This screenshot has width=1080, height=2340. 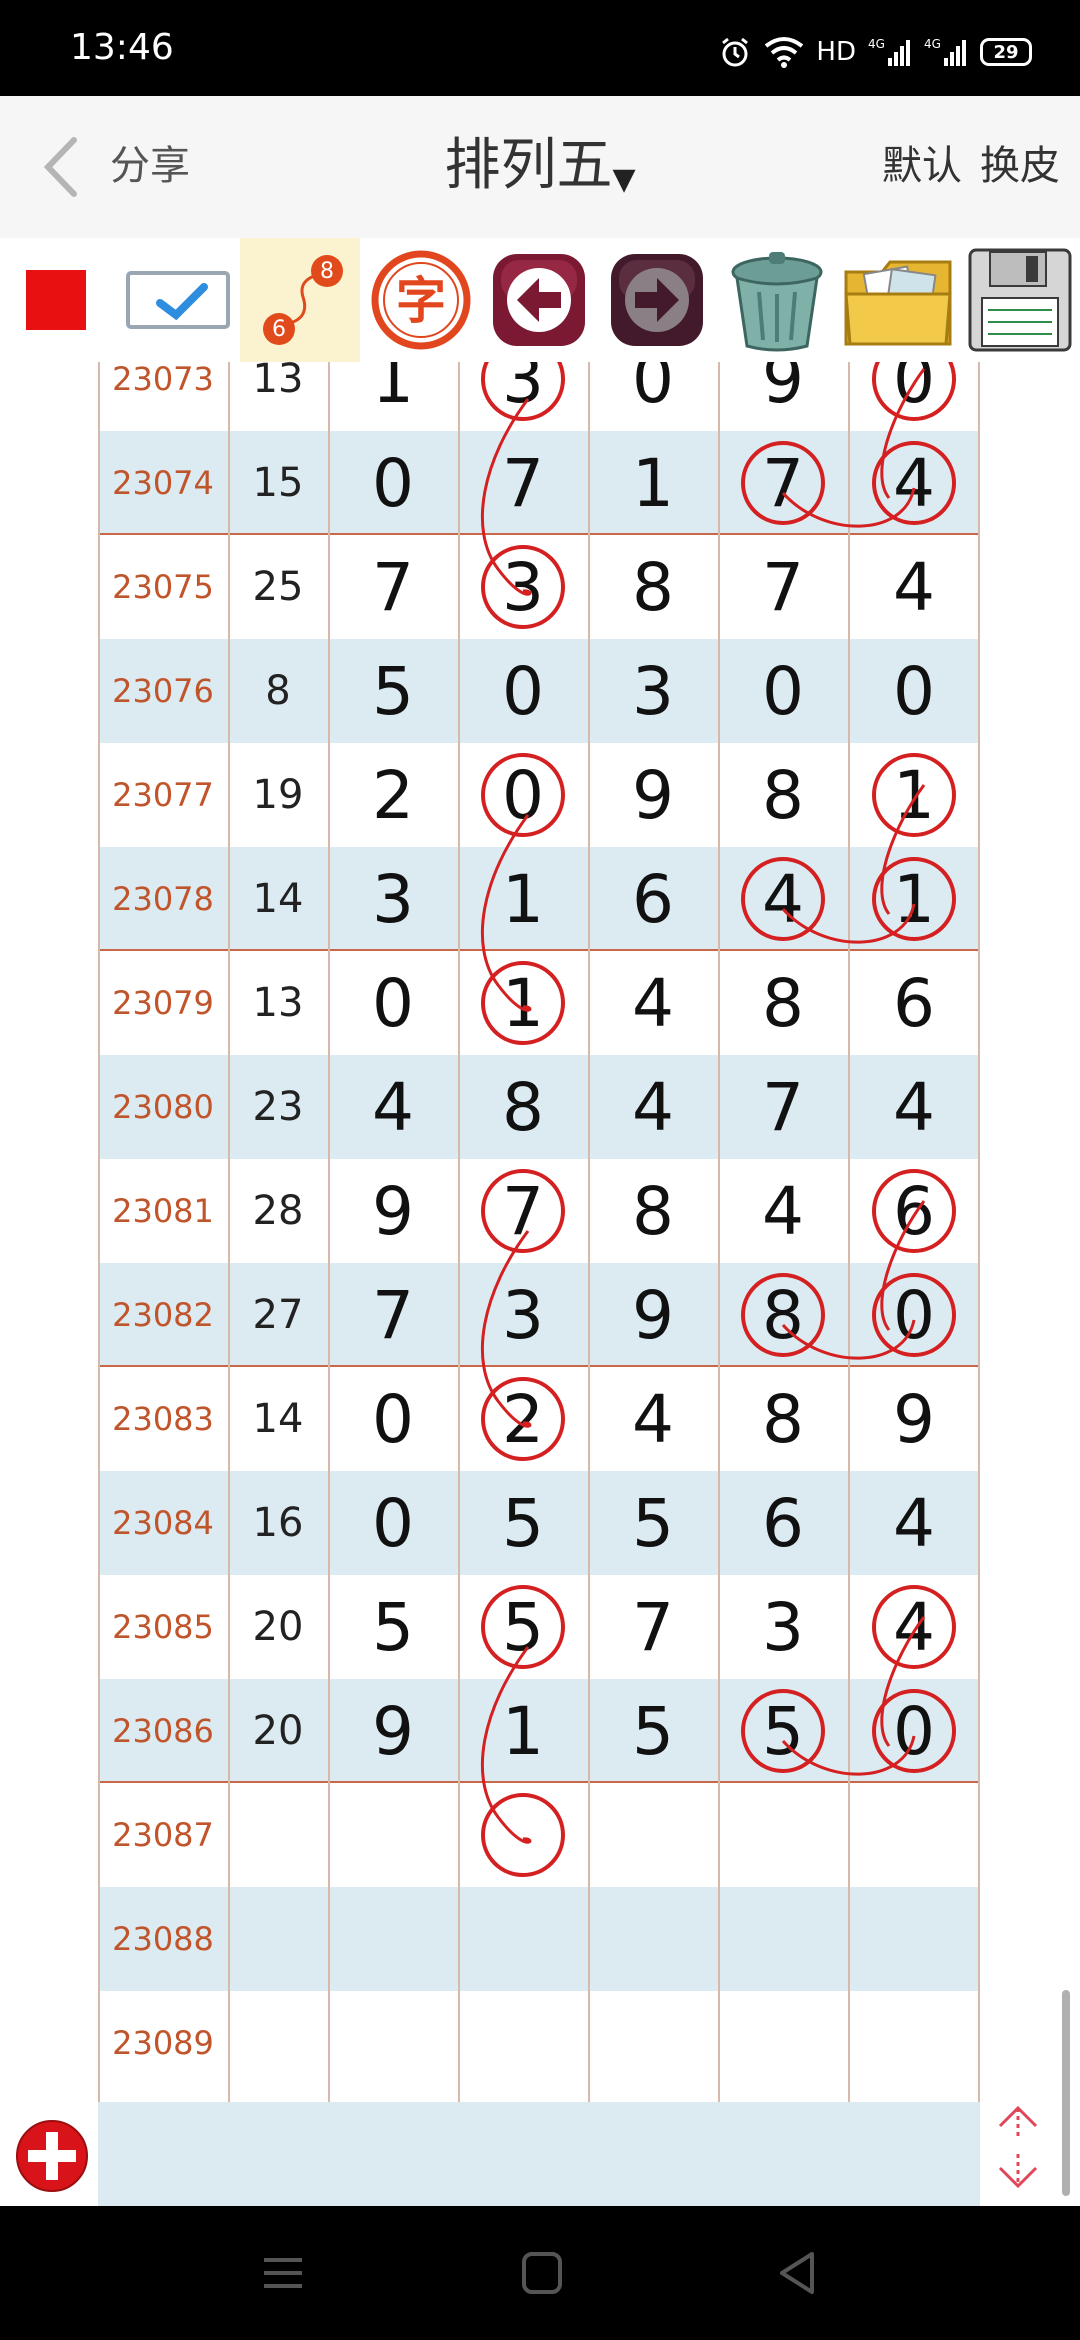 I want to click on menu-icon, so click(x=283, y=2273).